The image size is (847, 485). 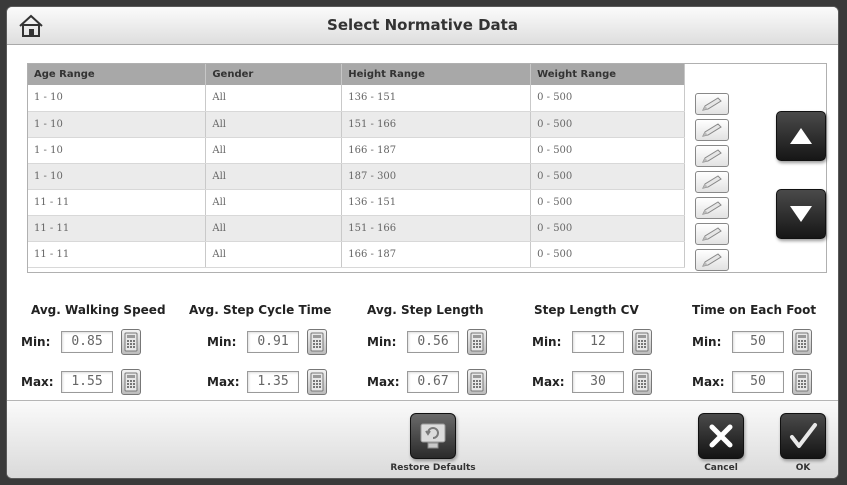 I want to click on restore-defaults-icon, so click(x=433, y=436).